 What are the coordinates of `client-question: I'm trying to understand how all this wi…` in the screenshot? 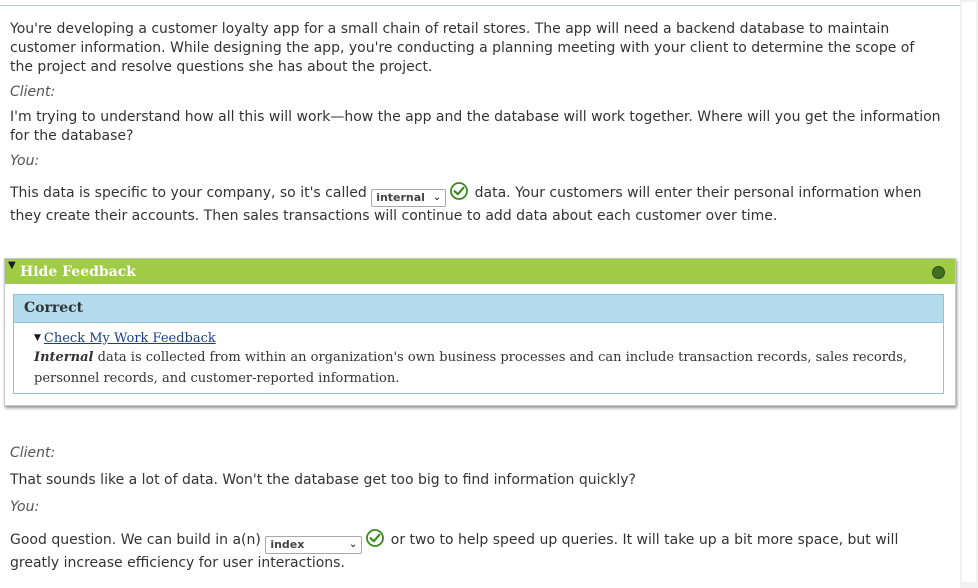 It's located at (475, 126).